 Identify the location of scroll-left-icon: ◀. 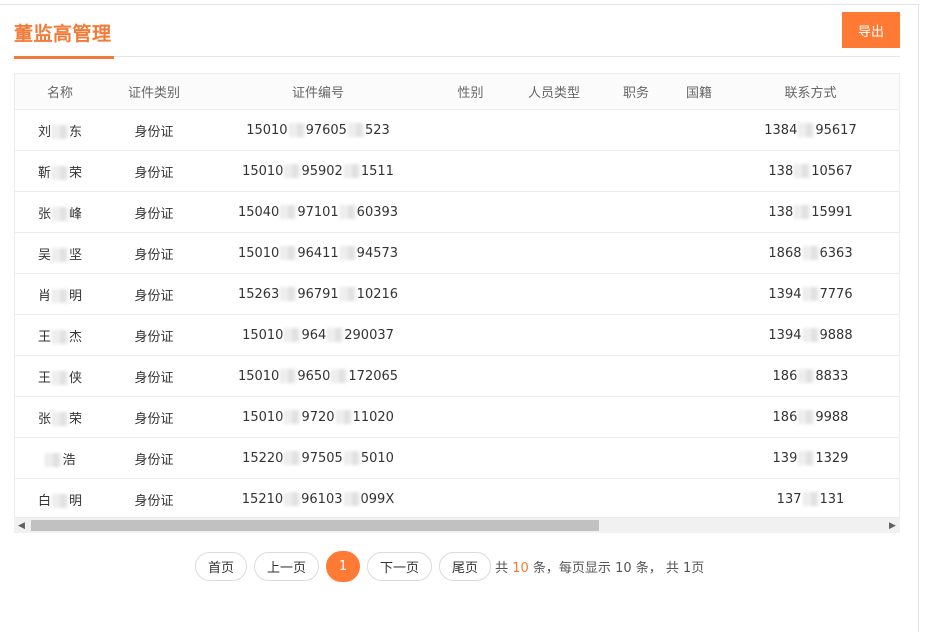
(21, 525).